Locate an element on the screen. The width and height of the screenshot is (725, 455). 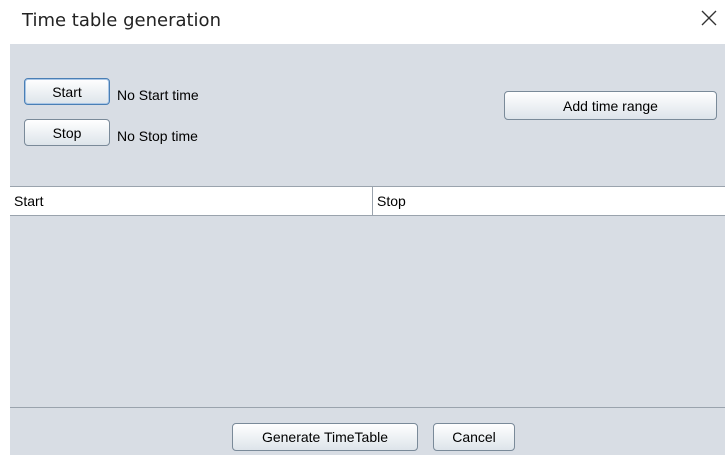
column-header-start: Start is located at coordinates (191, 201).